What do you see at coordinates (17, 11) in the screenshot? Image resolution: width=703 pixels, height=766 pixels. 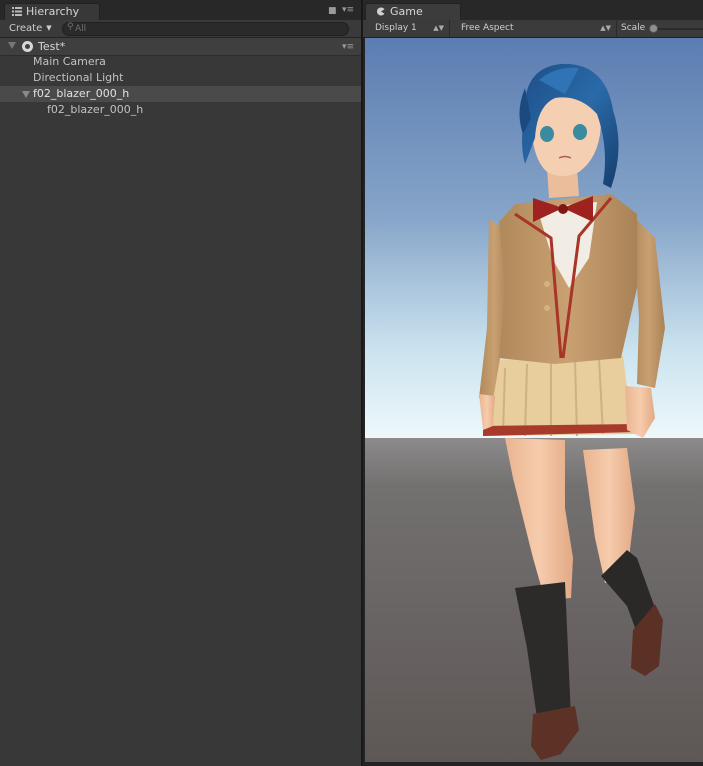 I see `list-icon` at bounding box center [17, 11].